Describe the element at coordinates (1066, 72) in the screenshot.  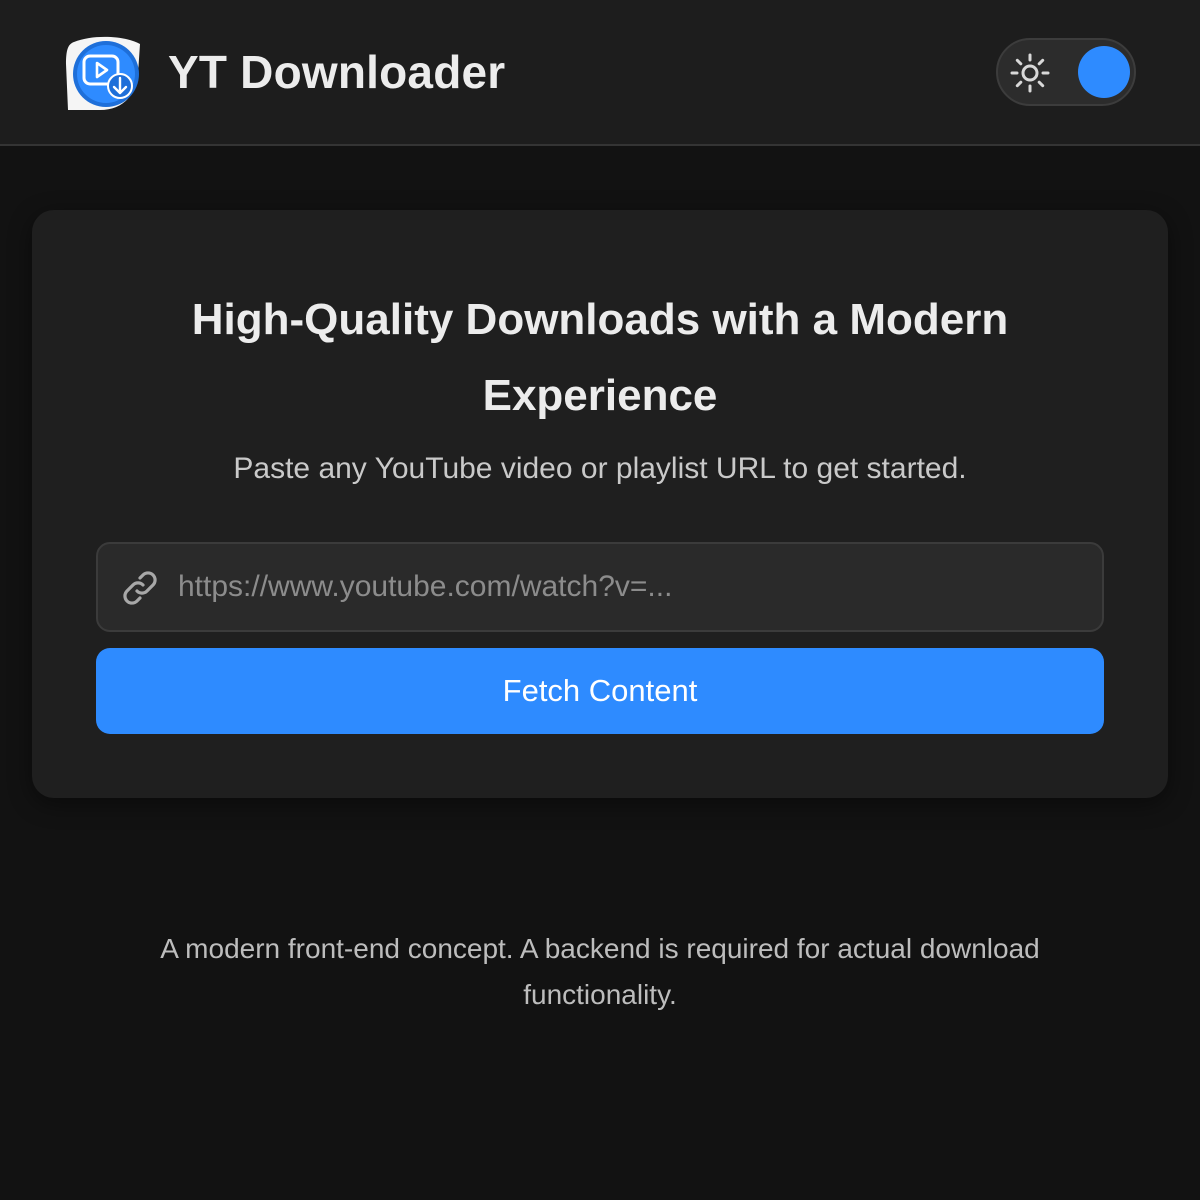
I see `theme-toggle` at that location.